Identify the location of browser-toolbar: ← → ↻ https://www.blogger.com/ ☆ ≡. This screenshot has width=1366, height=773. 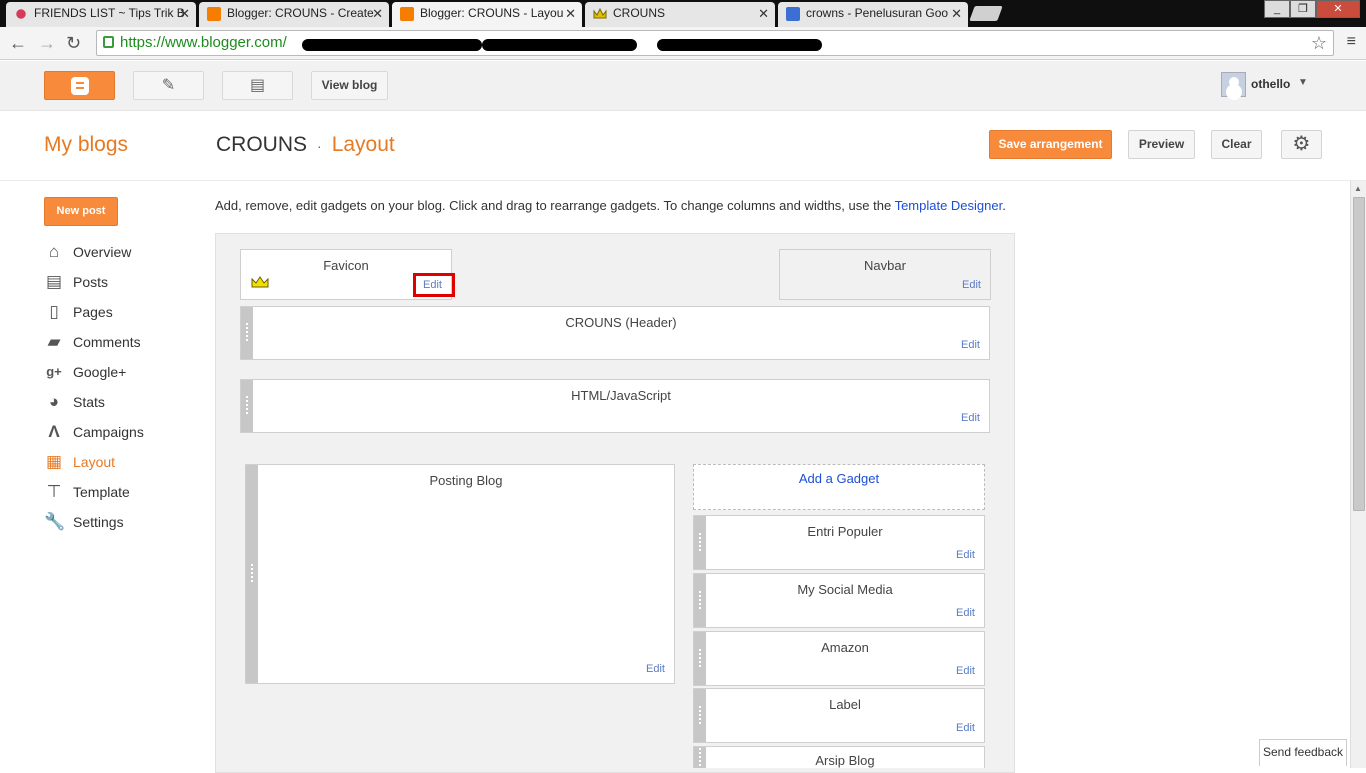
(683, 43).